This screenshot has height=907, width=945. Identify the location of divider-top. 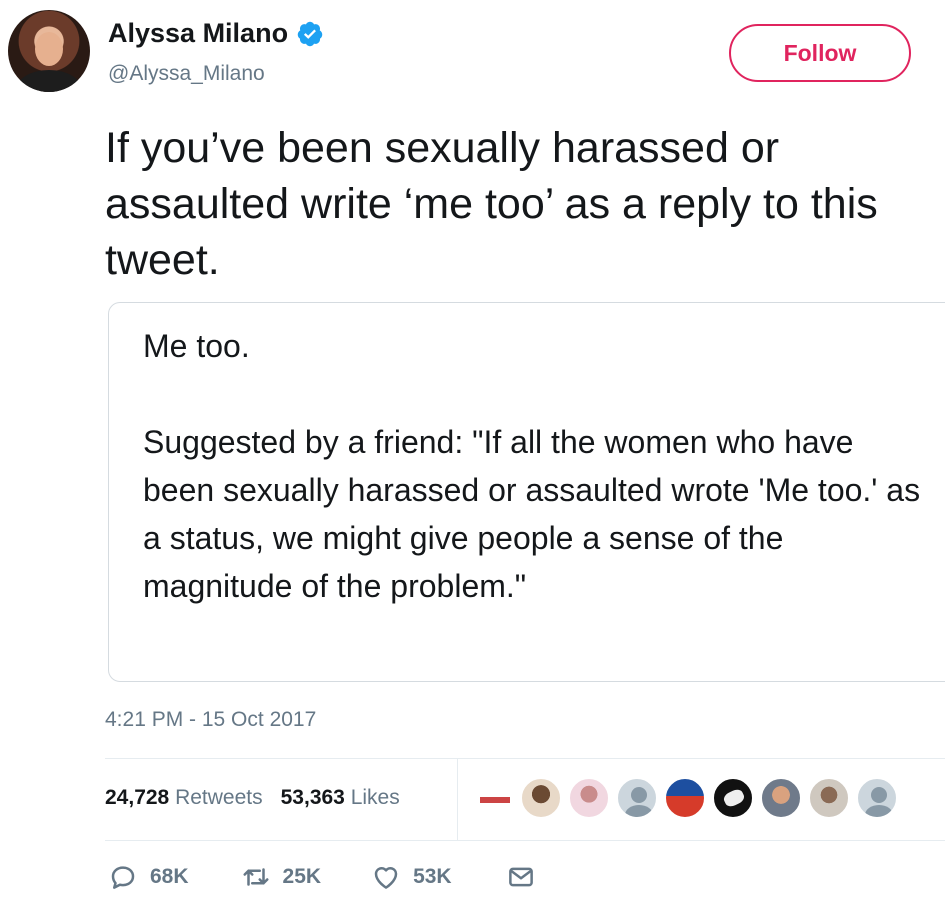
(525, 758).